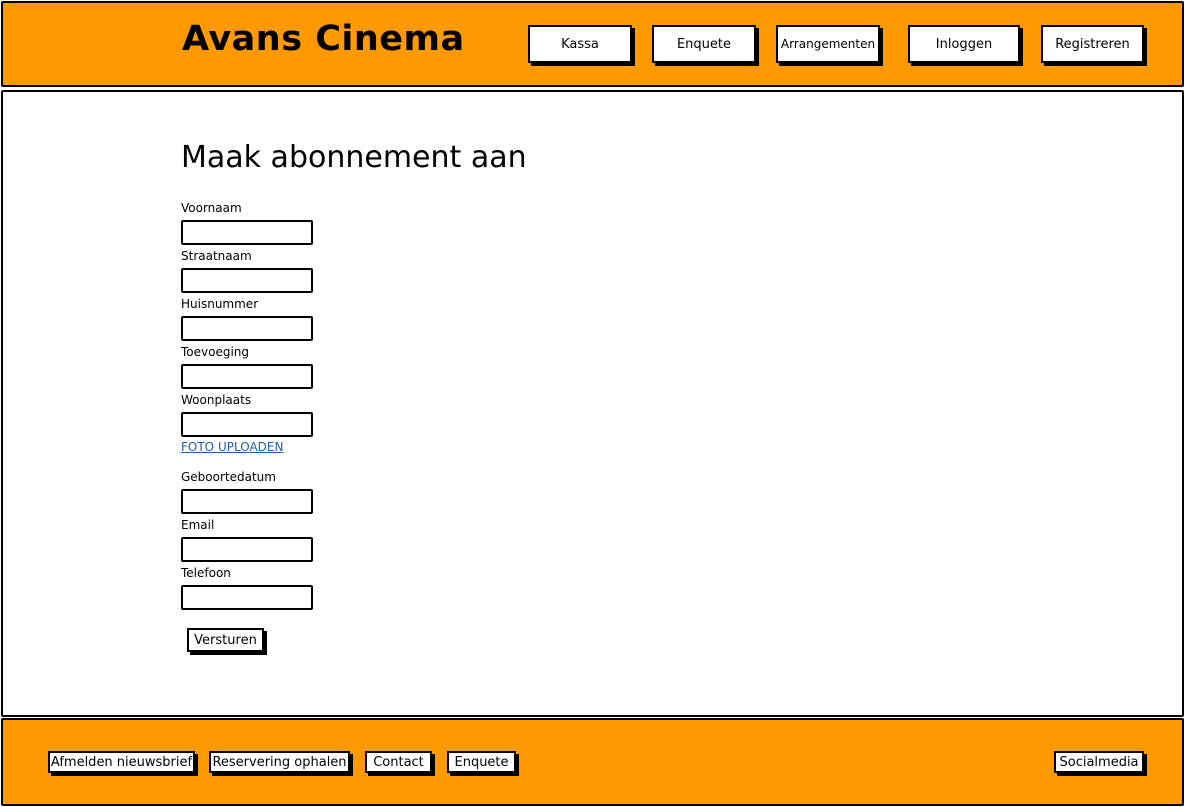 The height and width of the screenshot is (807, 1185). What do you see at coordinates (1092, 44) in the screenshot?
I see `nav-registreren-button: Registreren` at bounding box center [1092, 44].